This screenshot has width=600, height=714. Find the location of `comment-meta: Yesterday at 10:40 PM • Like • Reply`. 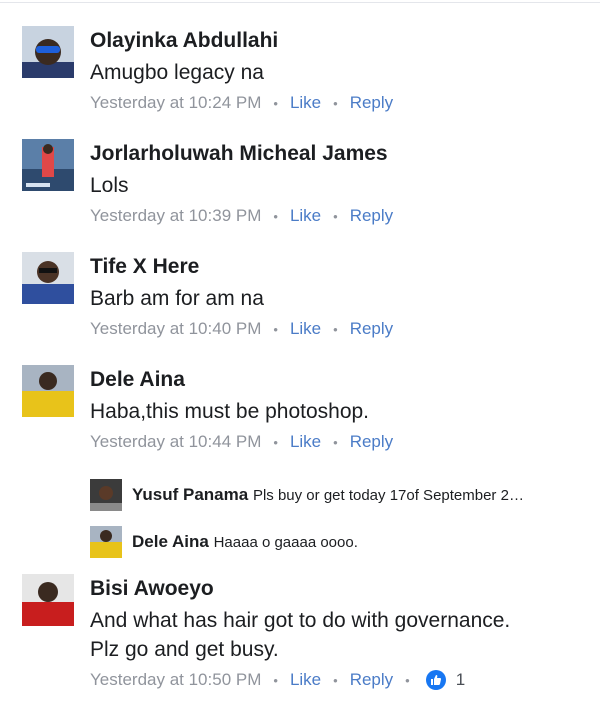

comment-meta: Yesterday at 10:40 PM • Like • Reply is located at coordinates (241, 329).